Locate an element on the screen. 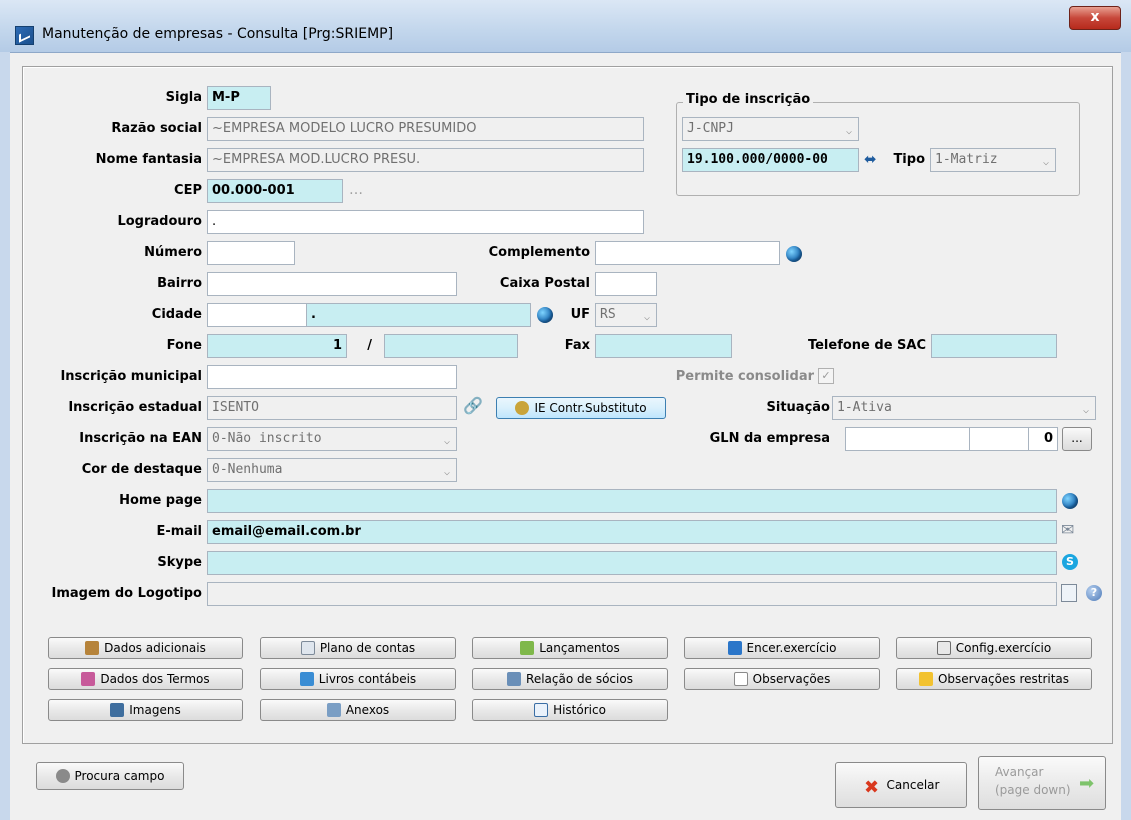  encer-exercicio-button: Encer.exercício is located at coordinates (782, 648).